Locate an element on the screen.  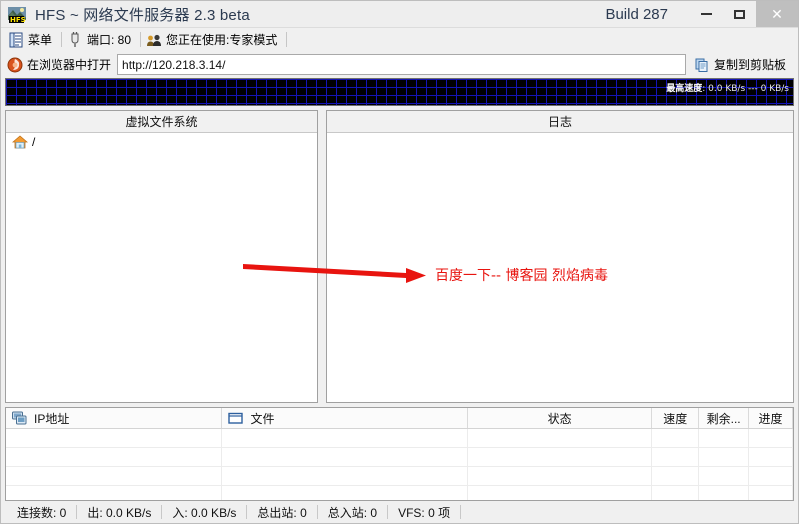
speed-graph-label: 最高速度: 0.0 KB/s --- 0 KB/s is located at coordinates (727, 87).